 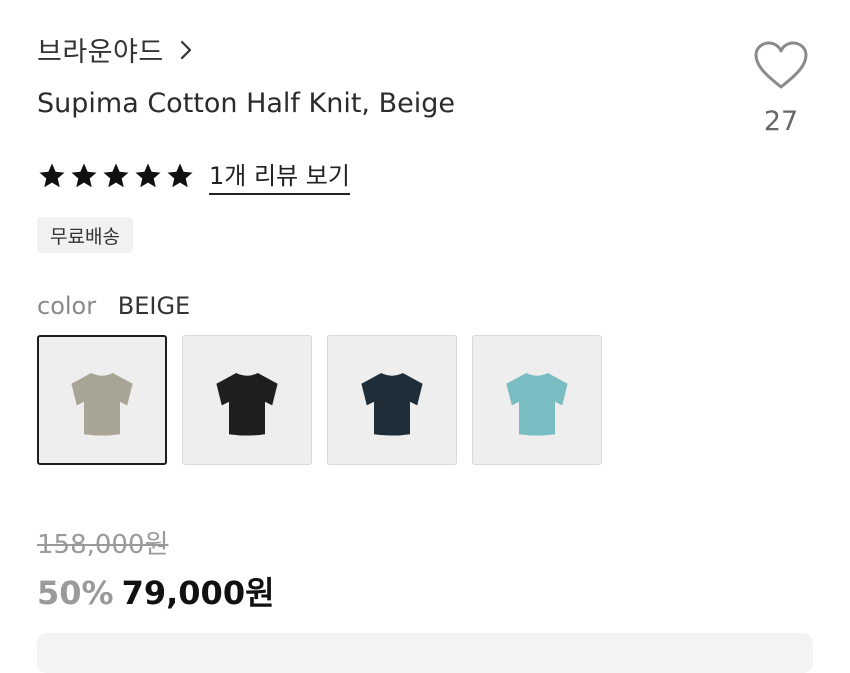 What do you see at coordinates (246, 103) in the screenshot?
I see `product-title: Supima Cotton Half Knit, Beige` at bounding box center [246, 103].